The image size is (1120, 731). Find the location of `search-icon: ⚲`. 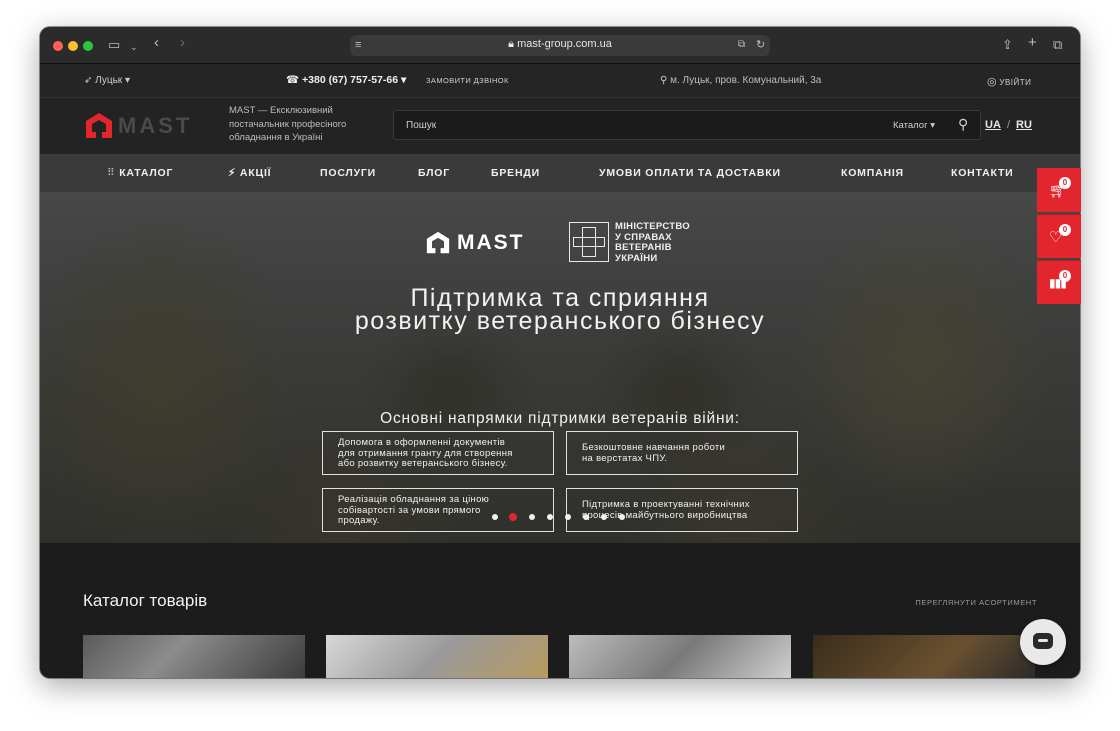

search-icon: ⚲ is located at coordinates (963, 124).